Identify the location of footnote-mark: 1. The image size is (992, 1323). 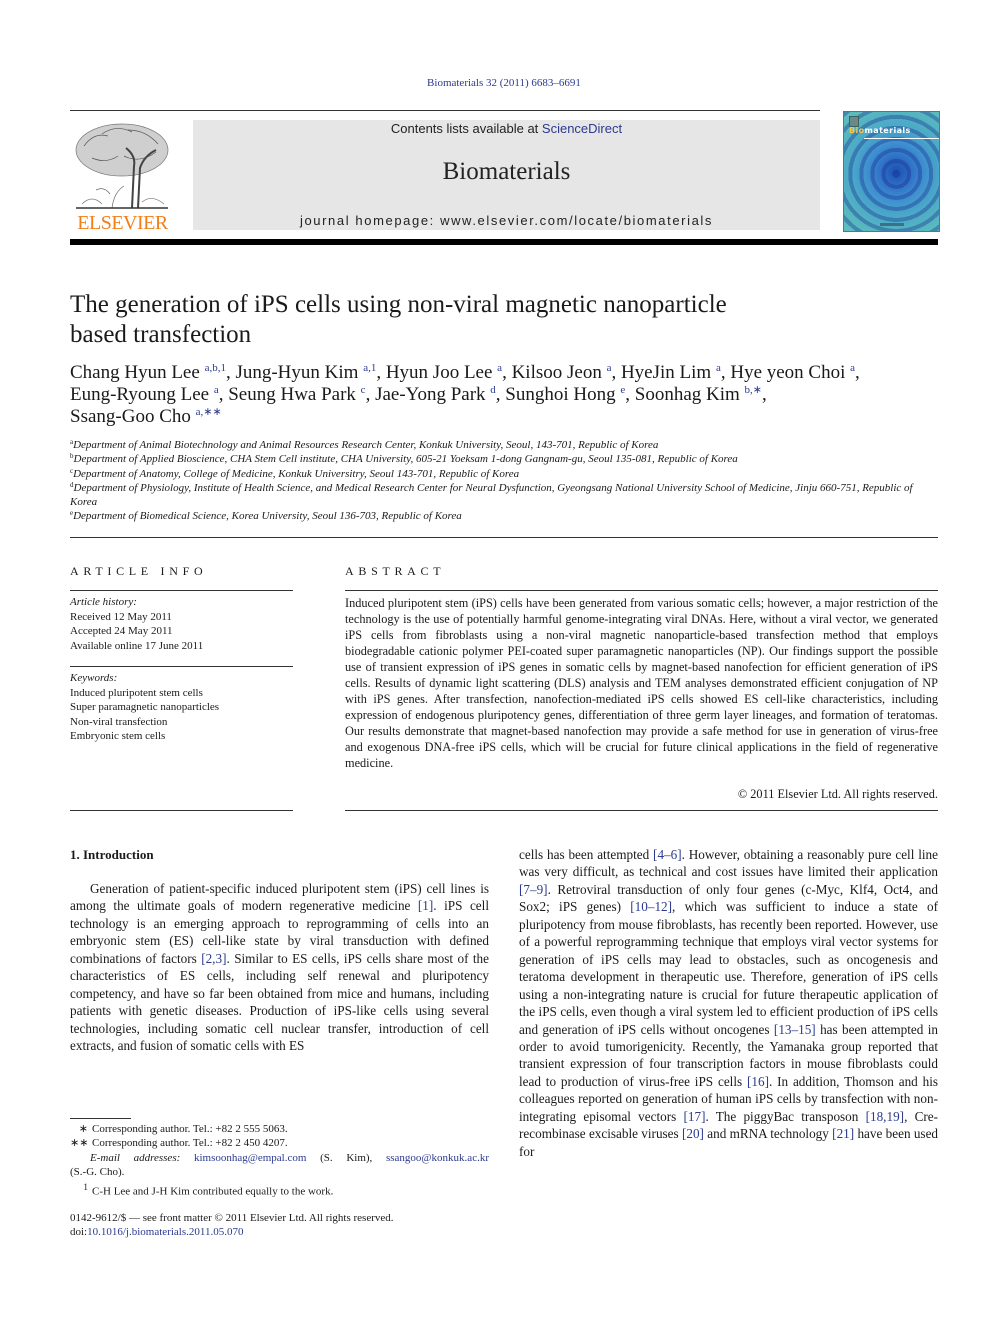
(85, 1186).